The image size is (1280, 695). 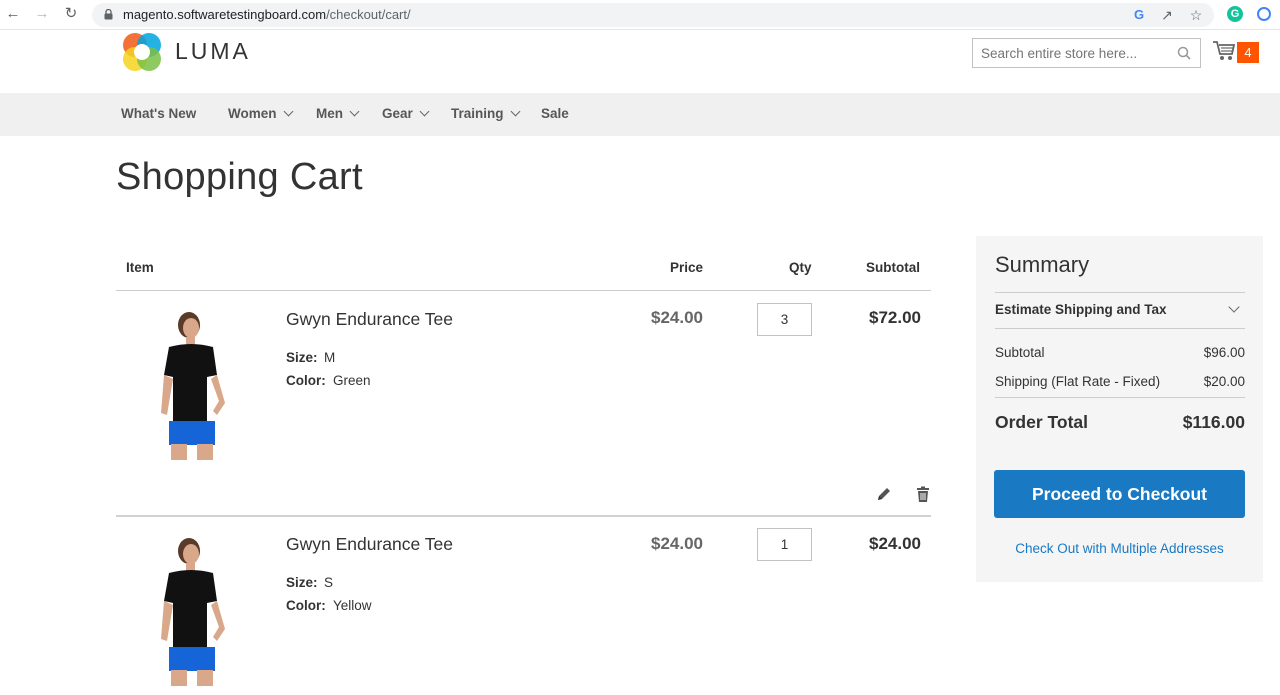 What do you see at coordinates (477, 113) in the screenshot?
I see `nav-item-label: Training` at bounding box center [477, 113].